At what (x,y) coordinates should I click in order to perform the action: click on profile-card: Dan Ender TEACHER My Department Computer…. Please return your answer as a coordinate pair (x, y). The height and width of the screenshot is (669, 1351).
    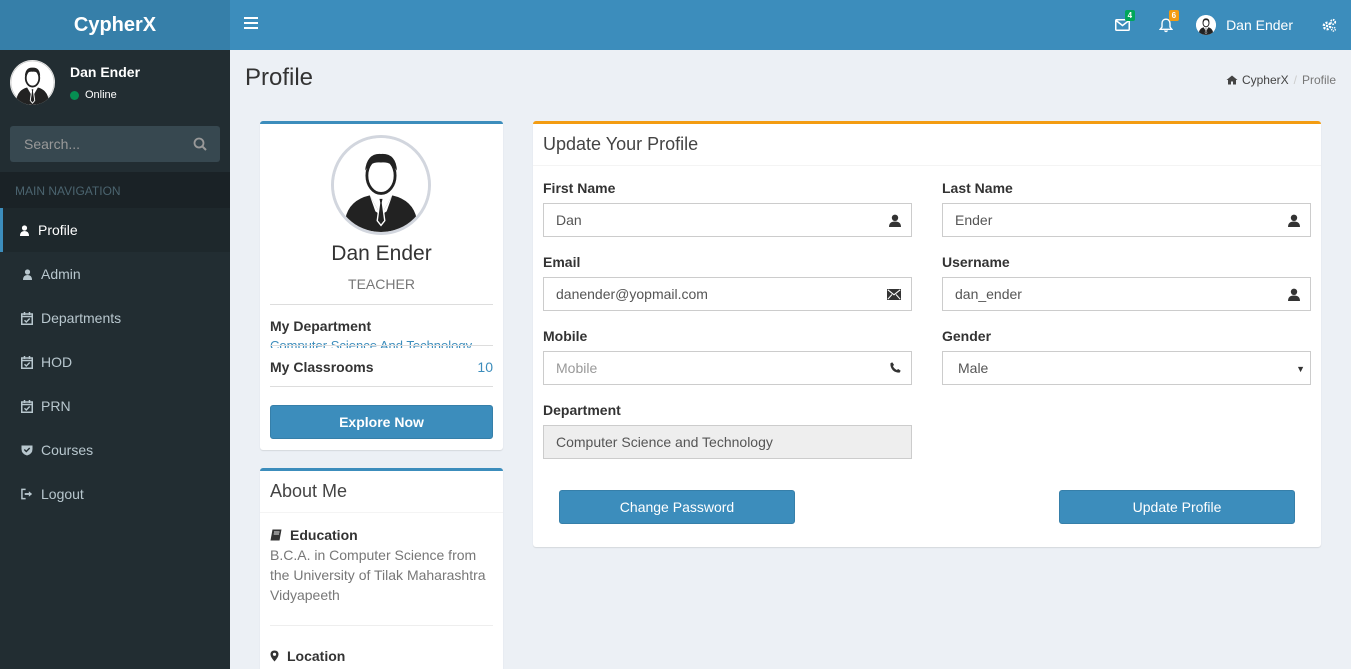
    Looking at the image, I should click on (381, 285).